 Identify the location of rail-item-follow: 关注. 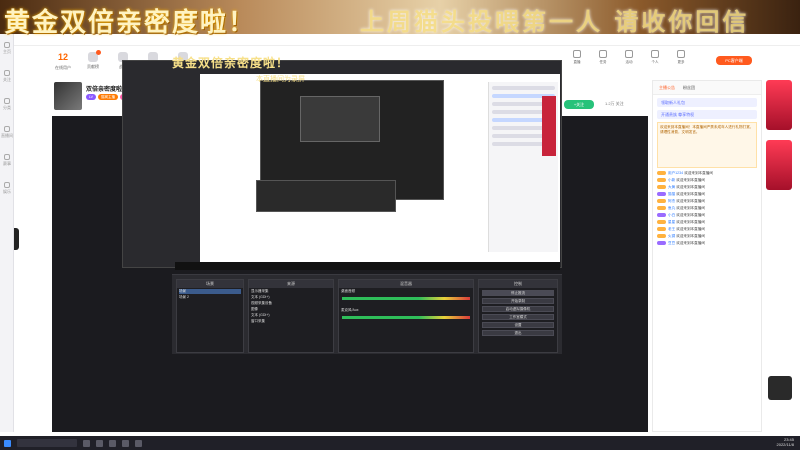
(7, 76).